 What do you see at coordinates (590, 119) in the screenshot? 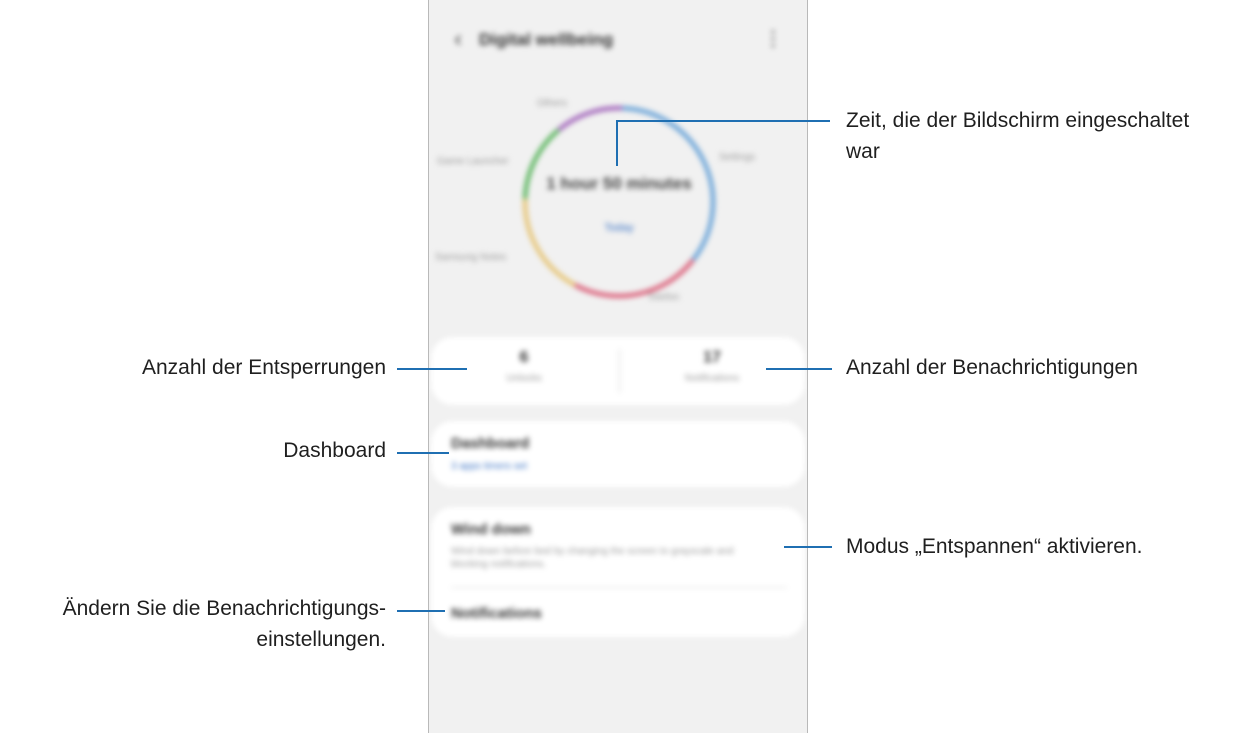
I see `arc-others` at bounding box center [590, 119].